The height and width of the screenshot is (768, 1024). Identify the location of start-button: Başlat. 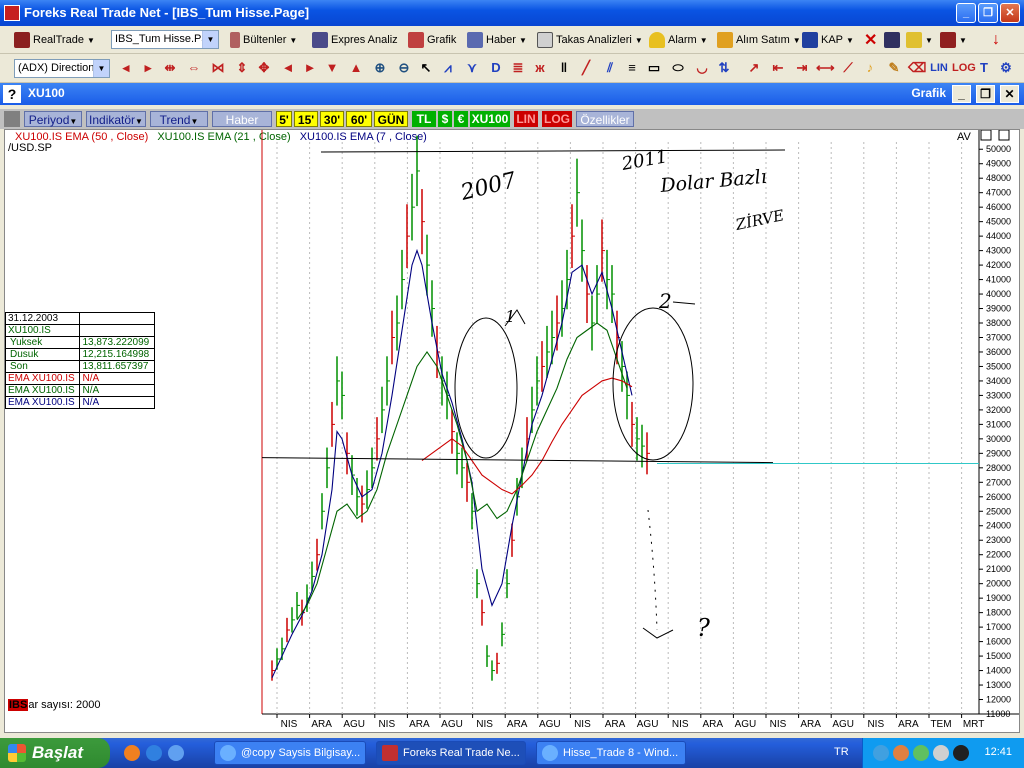
(55, 753).